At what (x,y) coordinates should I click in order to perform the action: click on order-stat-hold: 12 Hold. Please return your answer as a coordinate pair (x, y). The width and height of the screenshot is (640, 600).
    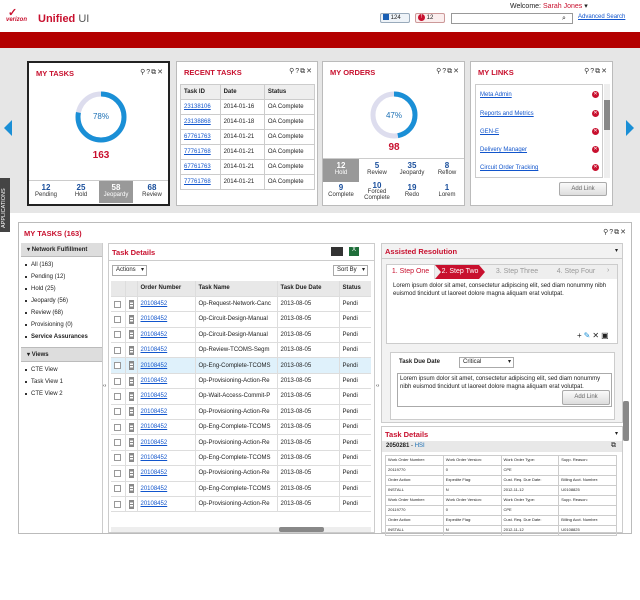
    Looking at the image, I should click on (341, 170).